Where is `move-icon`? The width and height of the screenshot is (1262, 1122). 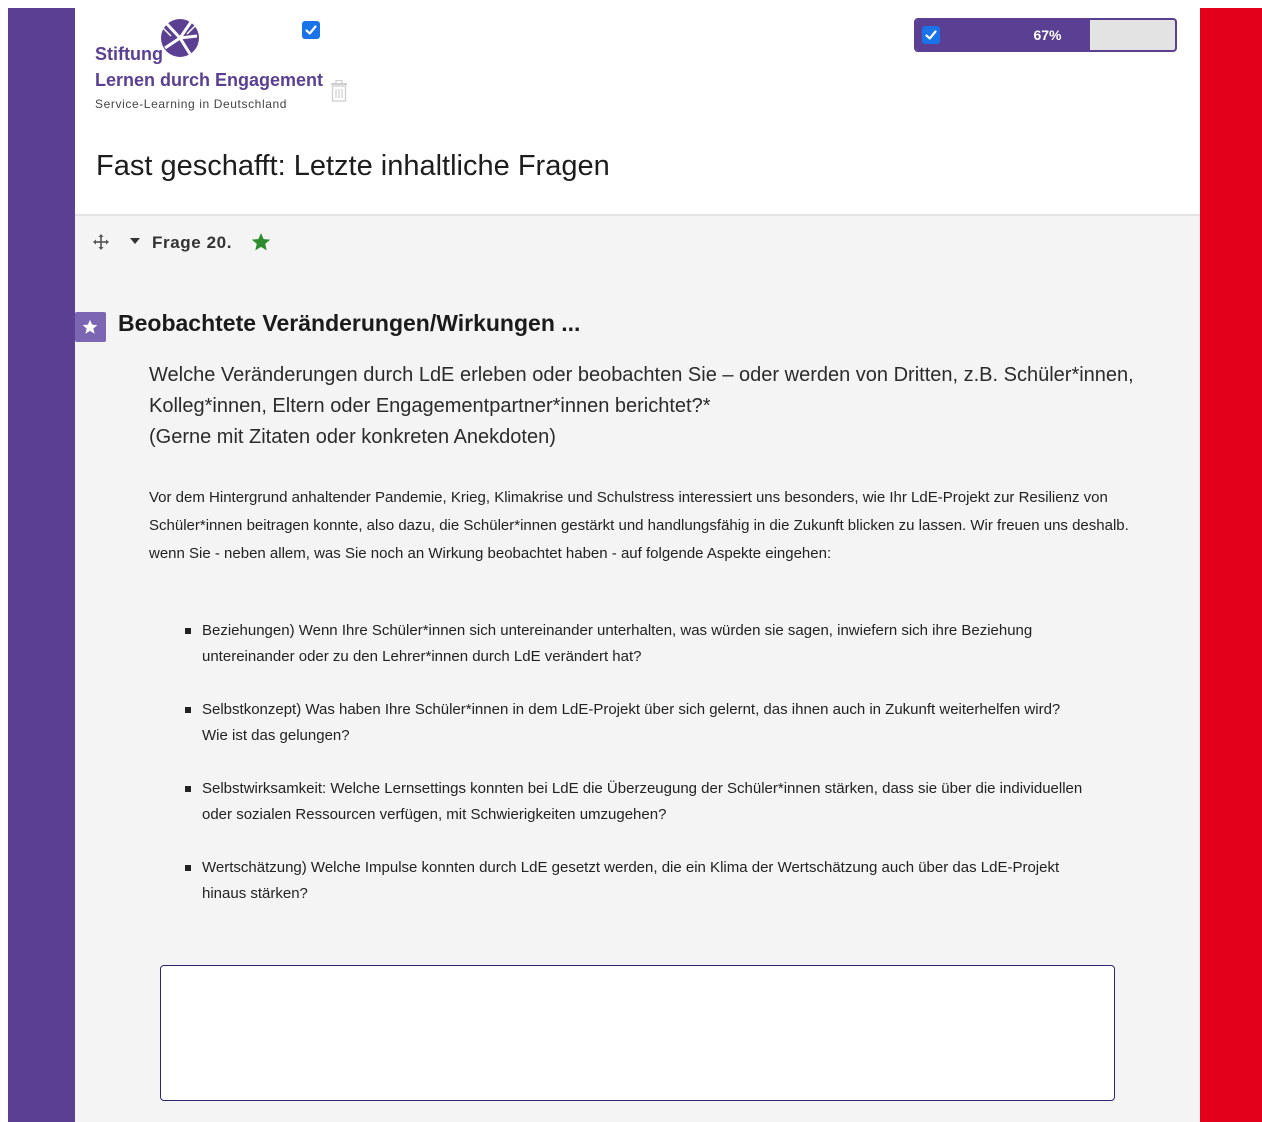 move-icon is located at coordinates (101, 242).